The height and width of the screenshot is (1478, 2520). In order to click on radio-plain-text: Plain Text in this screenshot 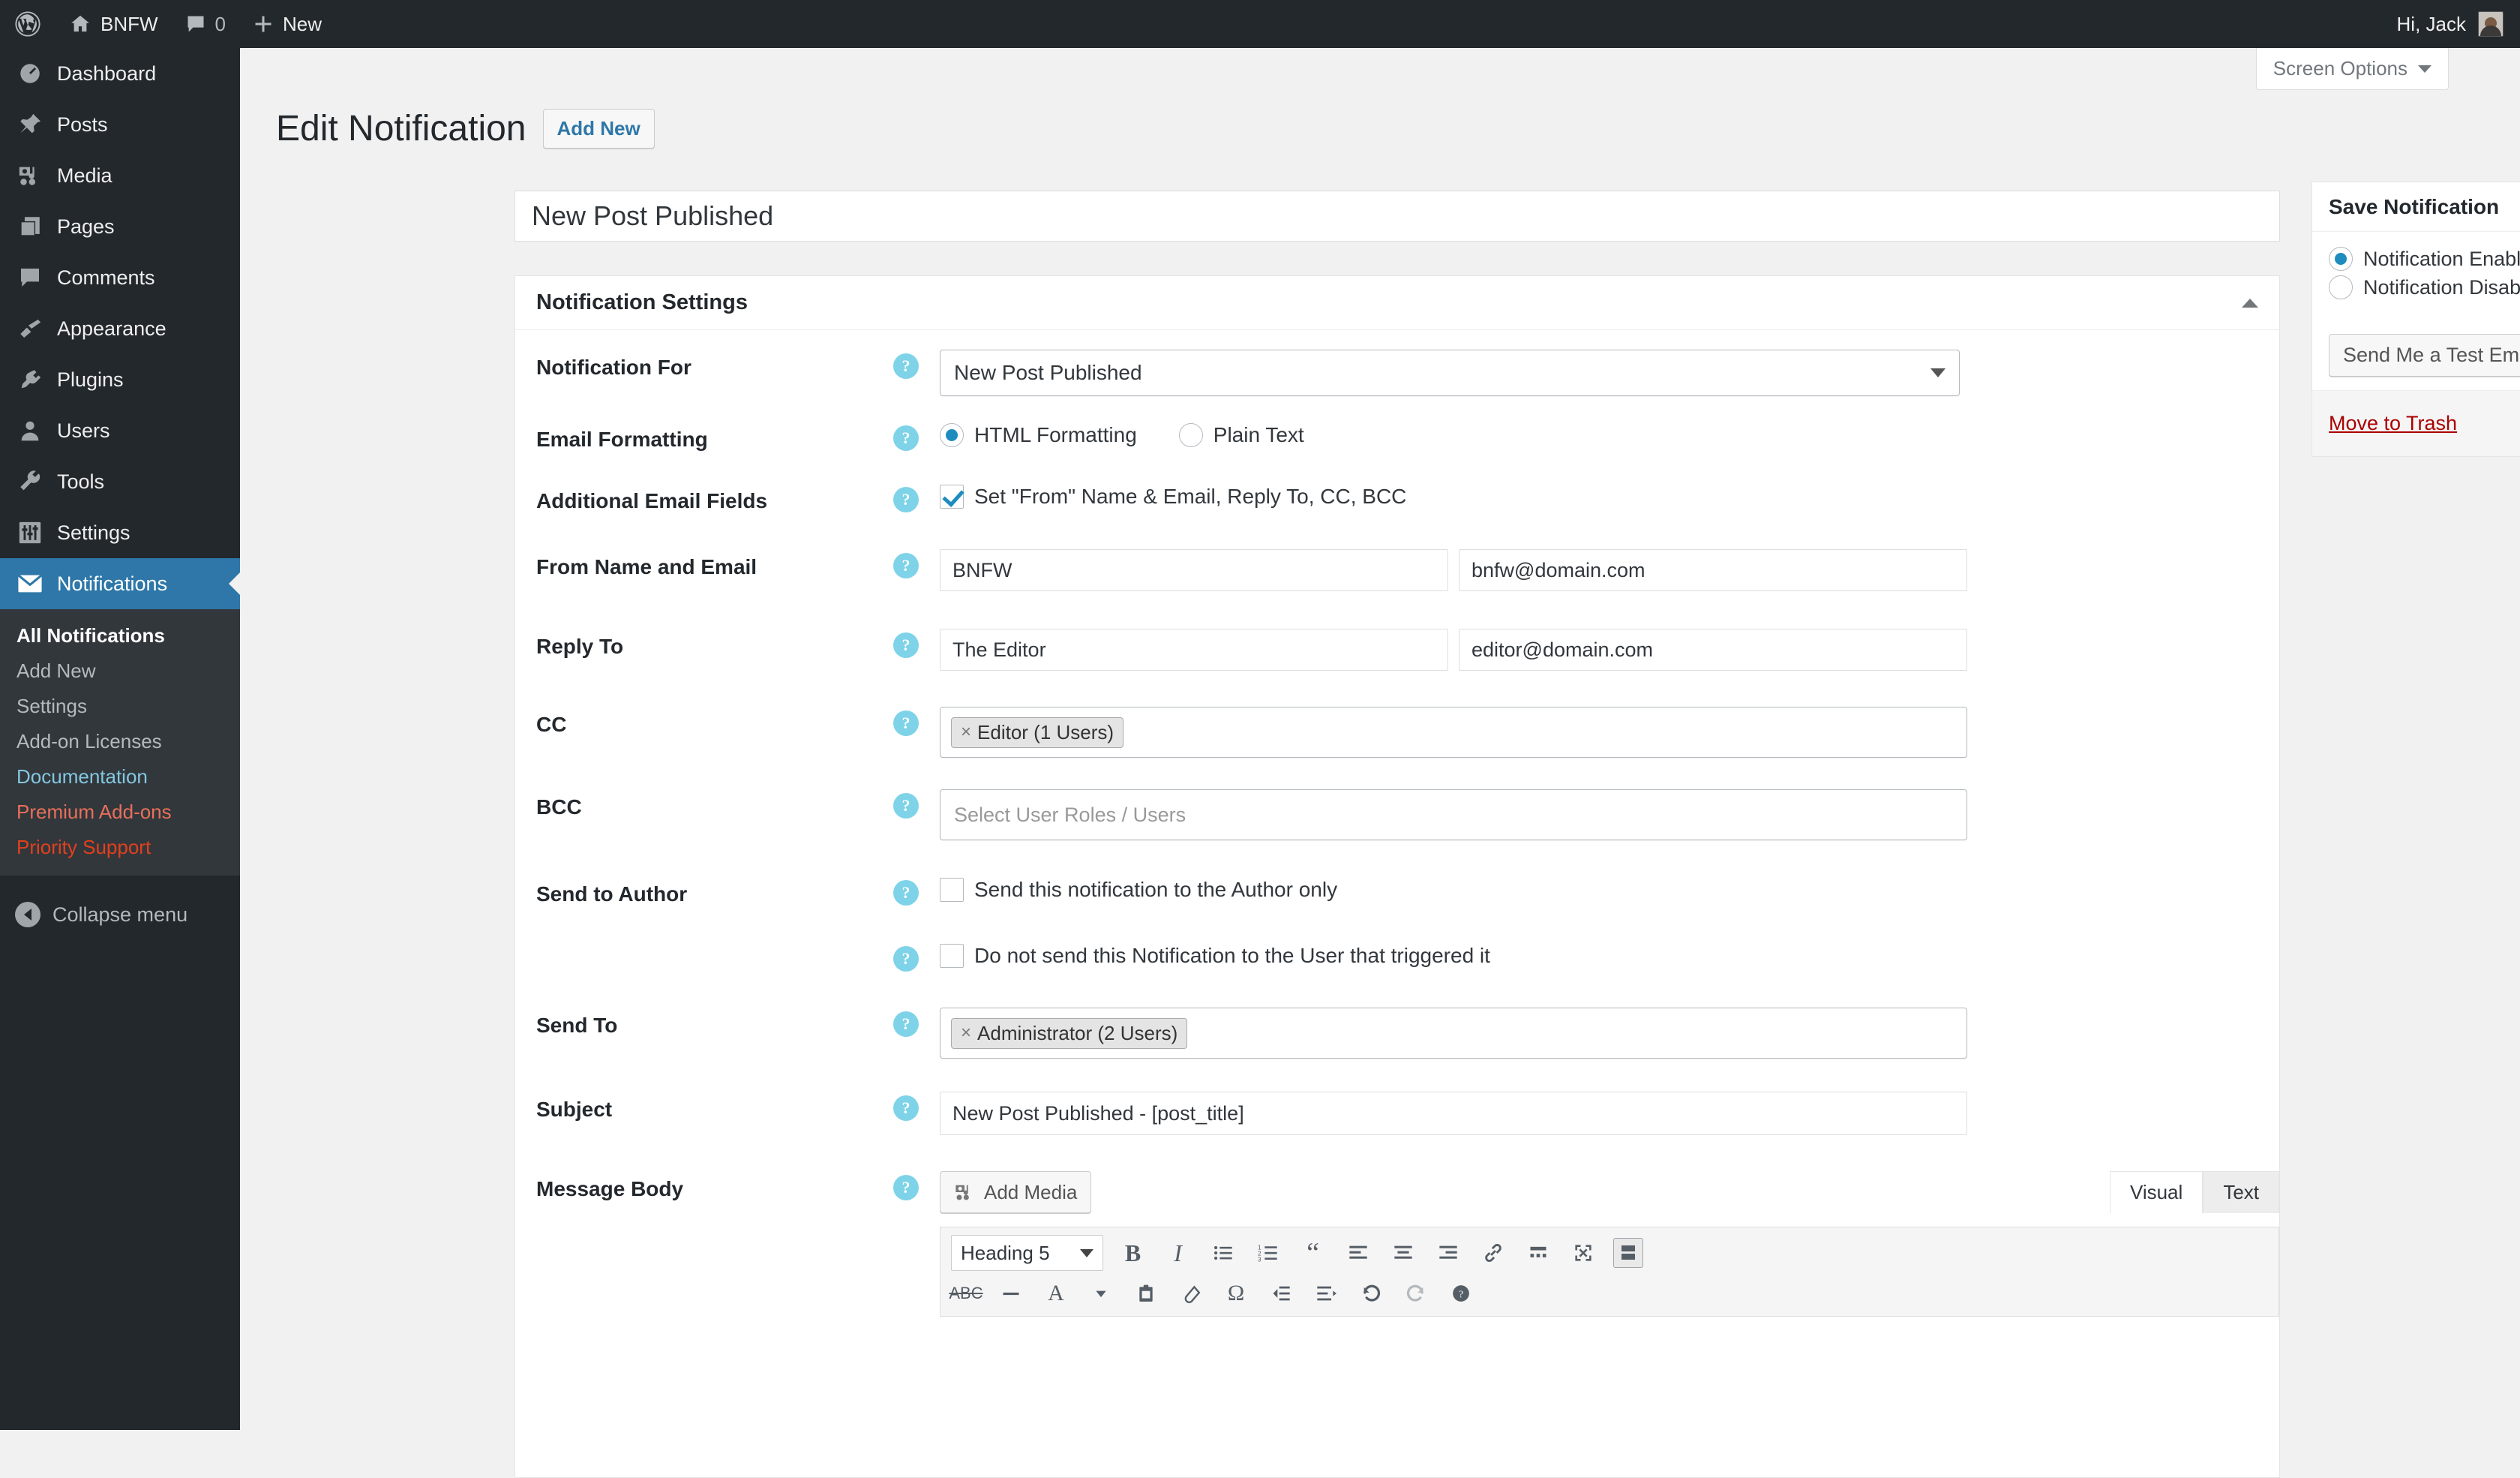, I will do `click(1241, 435)`.